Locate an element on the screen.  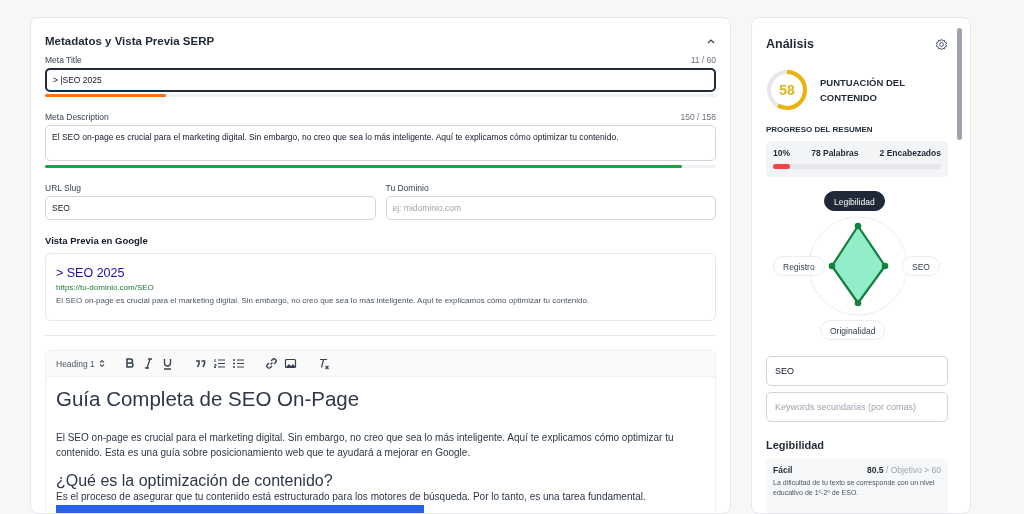
score-value: 58 is located at coordinates (787, 90).